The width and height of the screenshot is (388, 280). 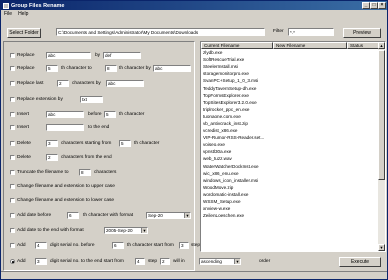 I want to click on replace-start-input: 5, so click(x=52, y=68).